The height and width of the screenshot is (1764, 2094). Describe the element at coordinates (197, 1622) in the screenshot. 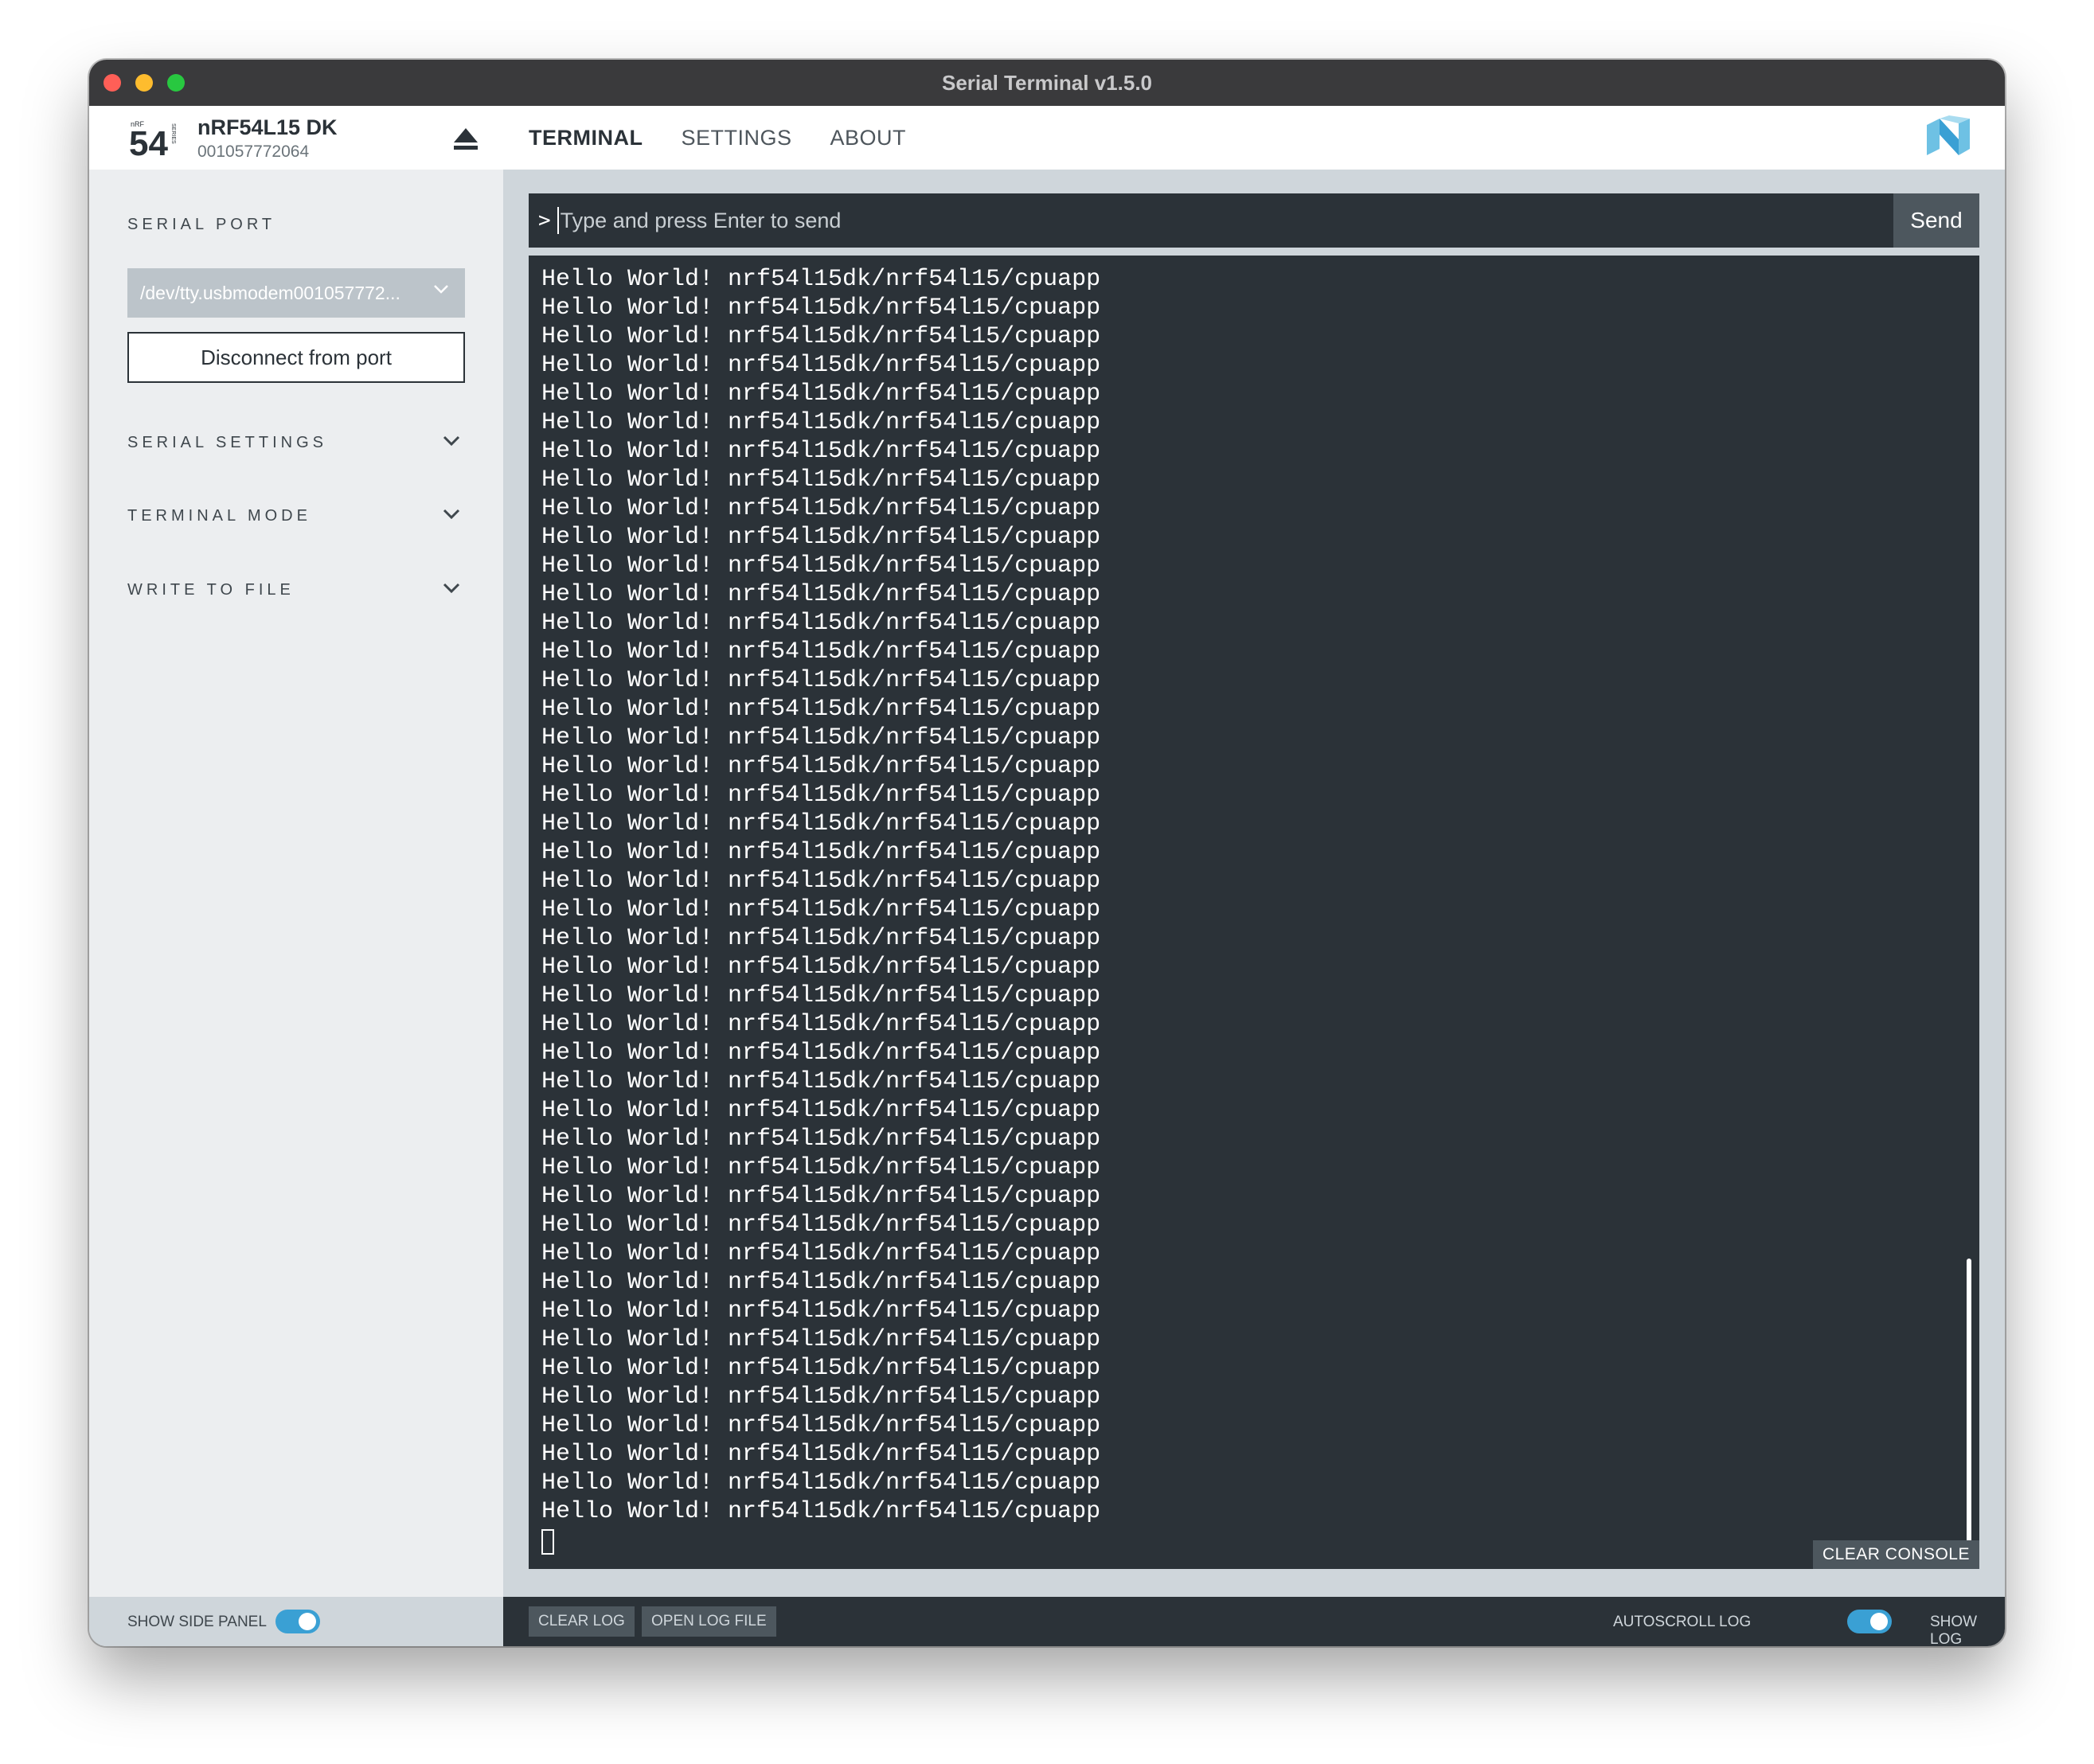

I see `show-side-panel-label: SHOW SIDE PANEL` at that location.